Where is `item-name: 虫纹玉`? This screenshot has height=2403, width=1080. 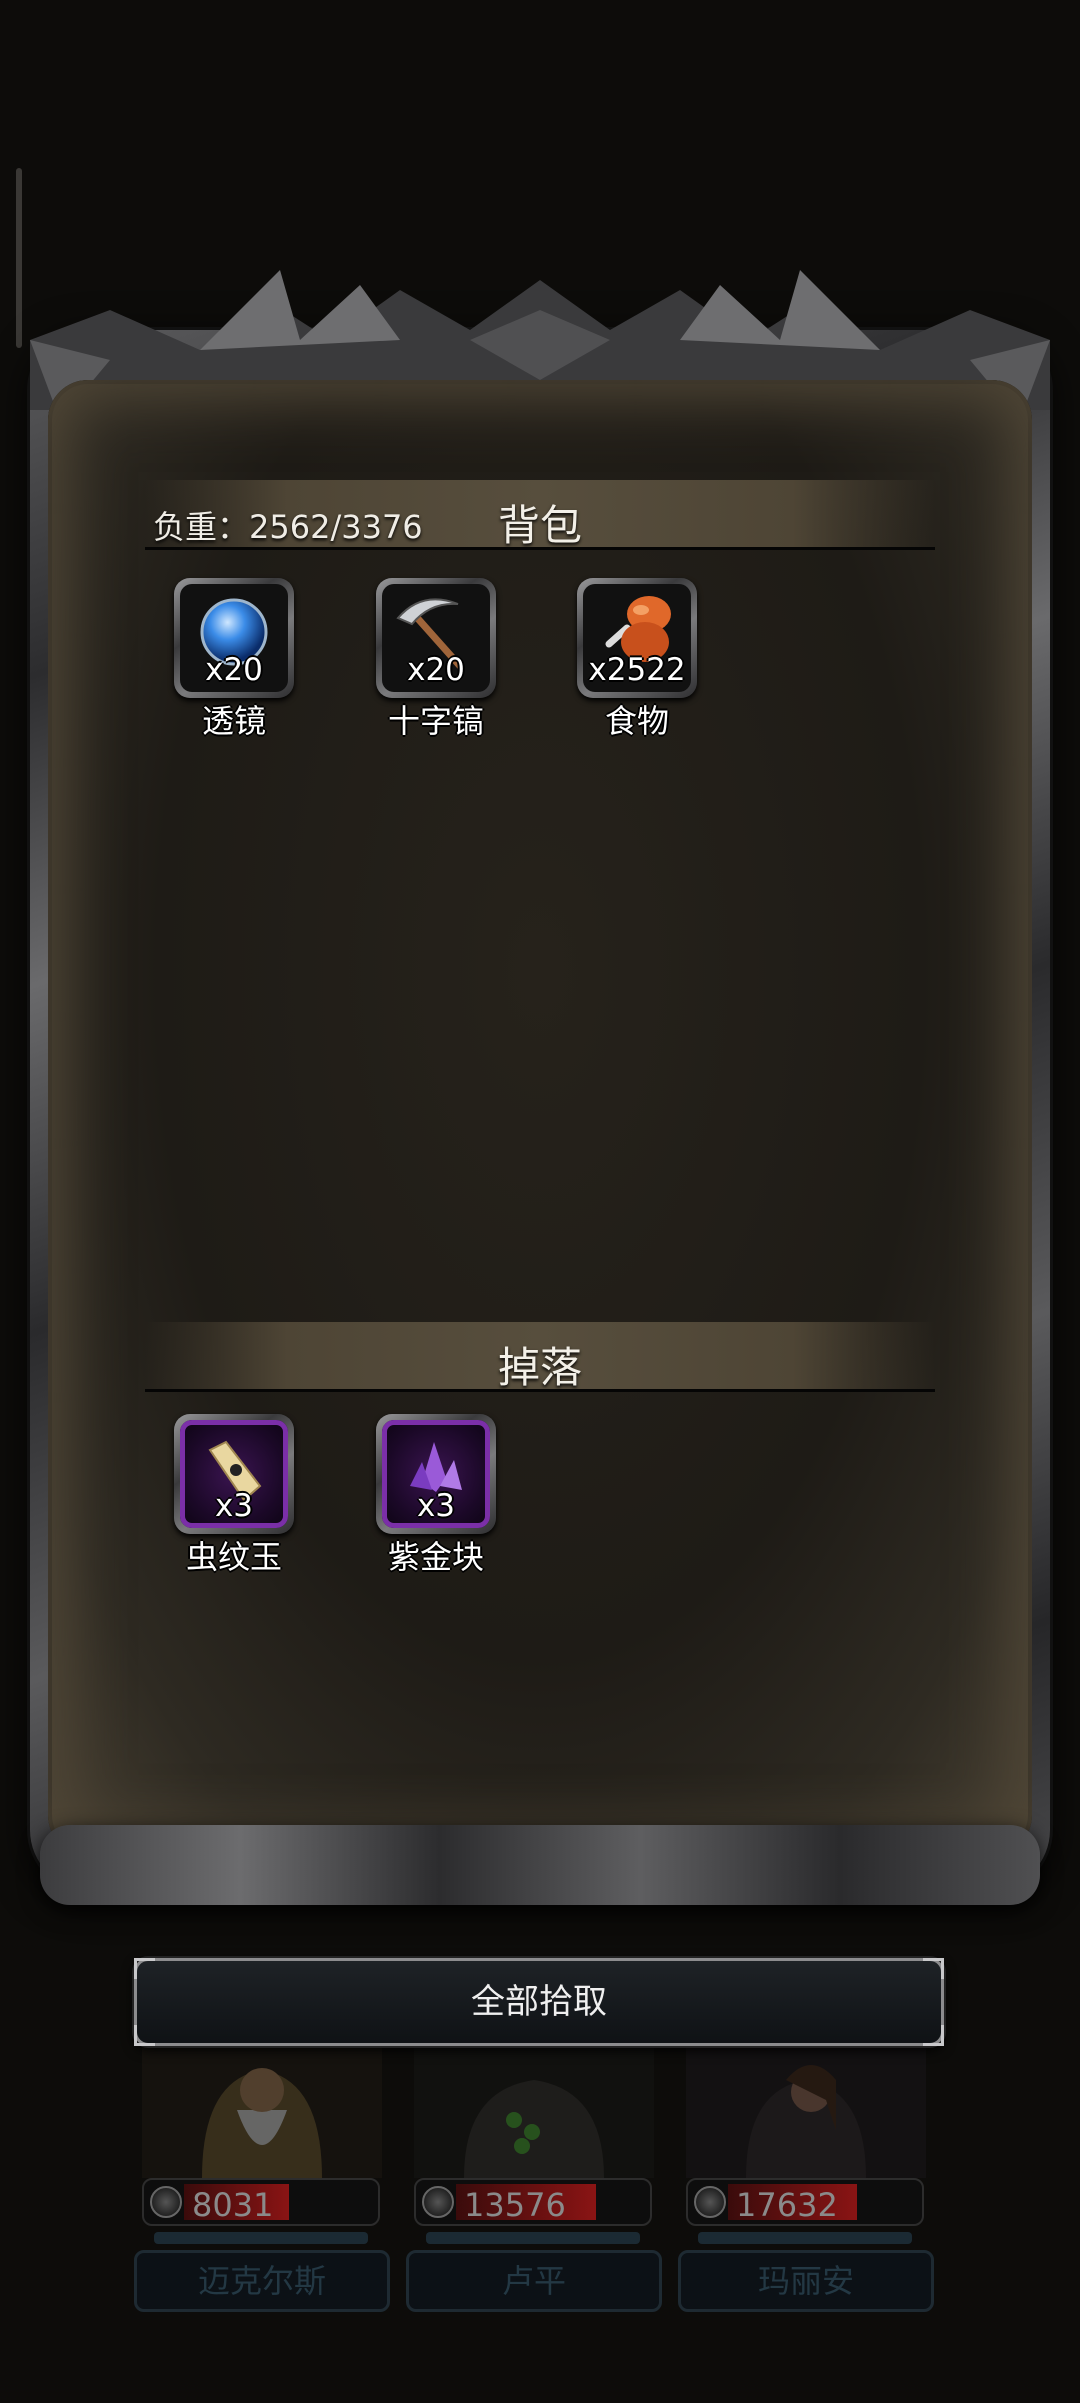
item-name: 虫纹玉 is located at coordinates (233, 1557).